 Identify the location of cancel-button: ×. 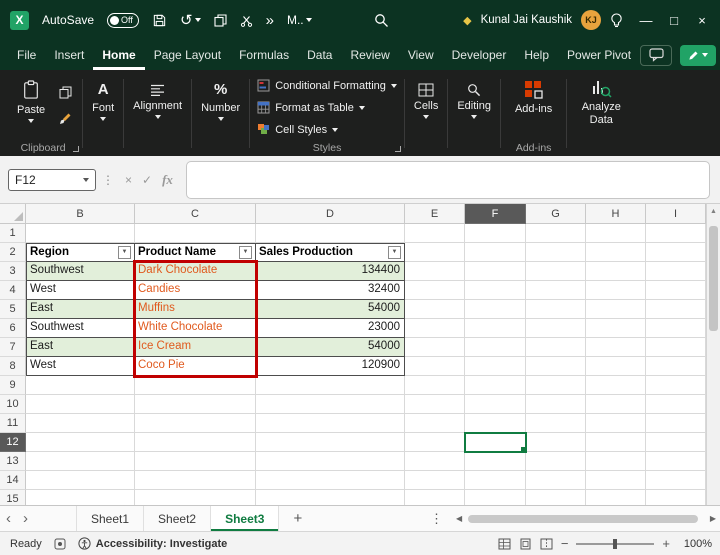
(128, 180).